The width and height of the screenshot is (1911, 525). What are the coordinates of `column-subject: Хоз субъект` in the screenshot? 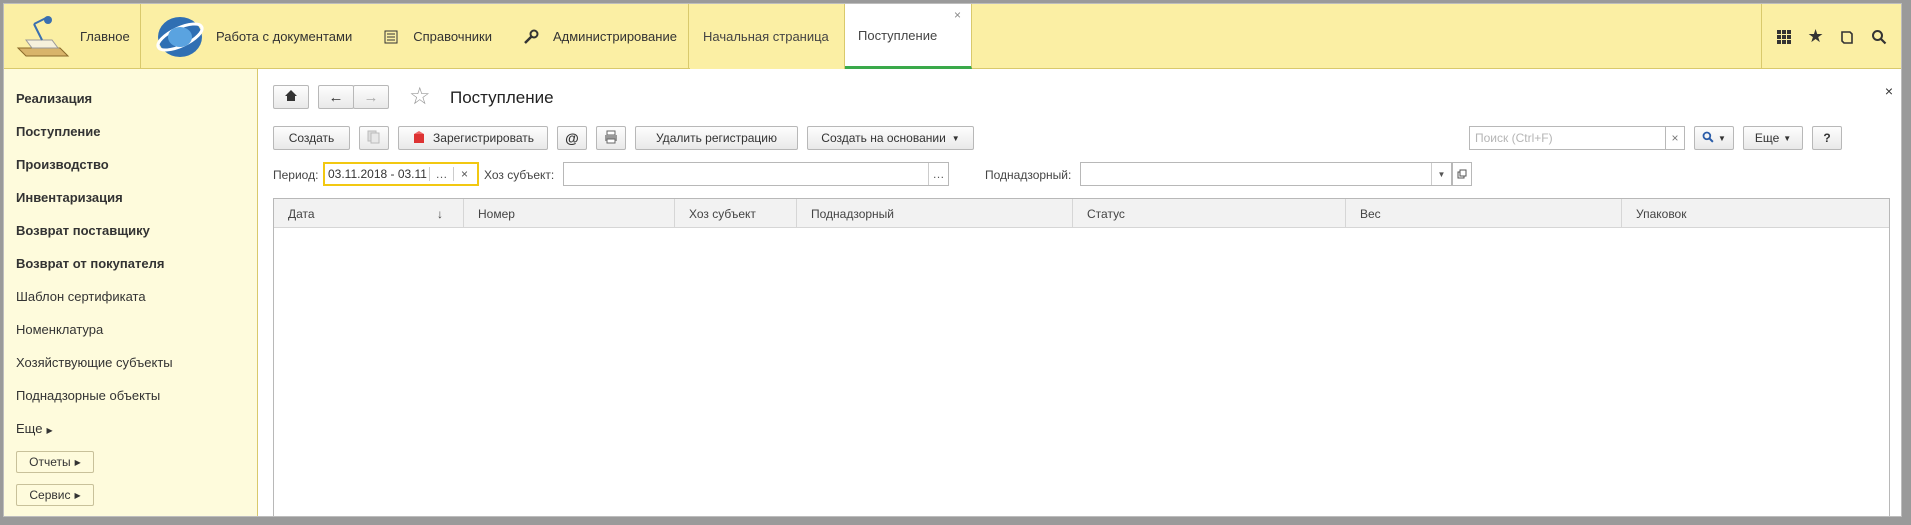 It's located at (736, 213).